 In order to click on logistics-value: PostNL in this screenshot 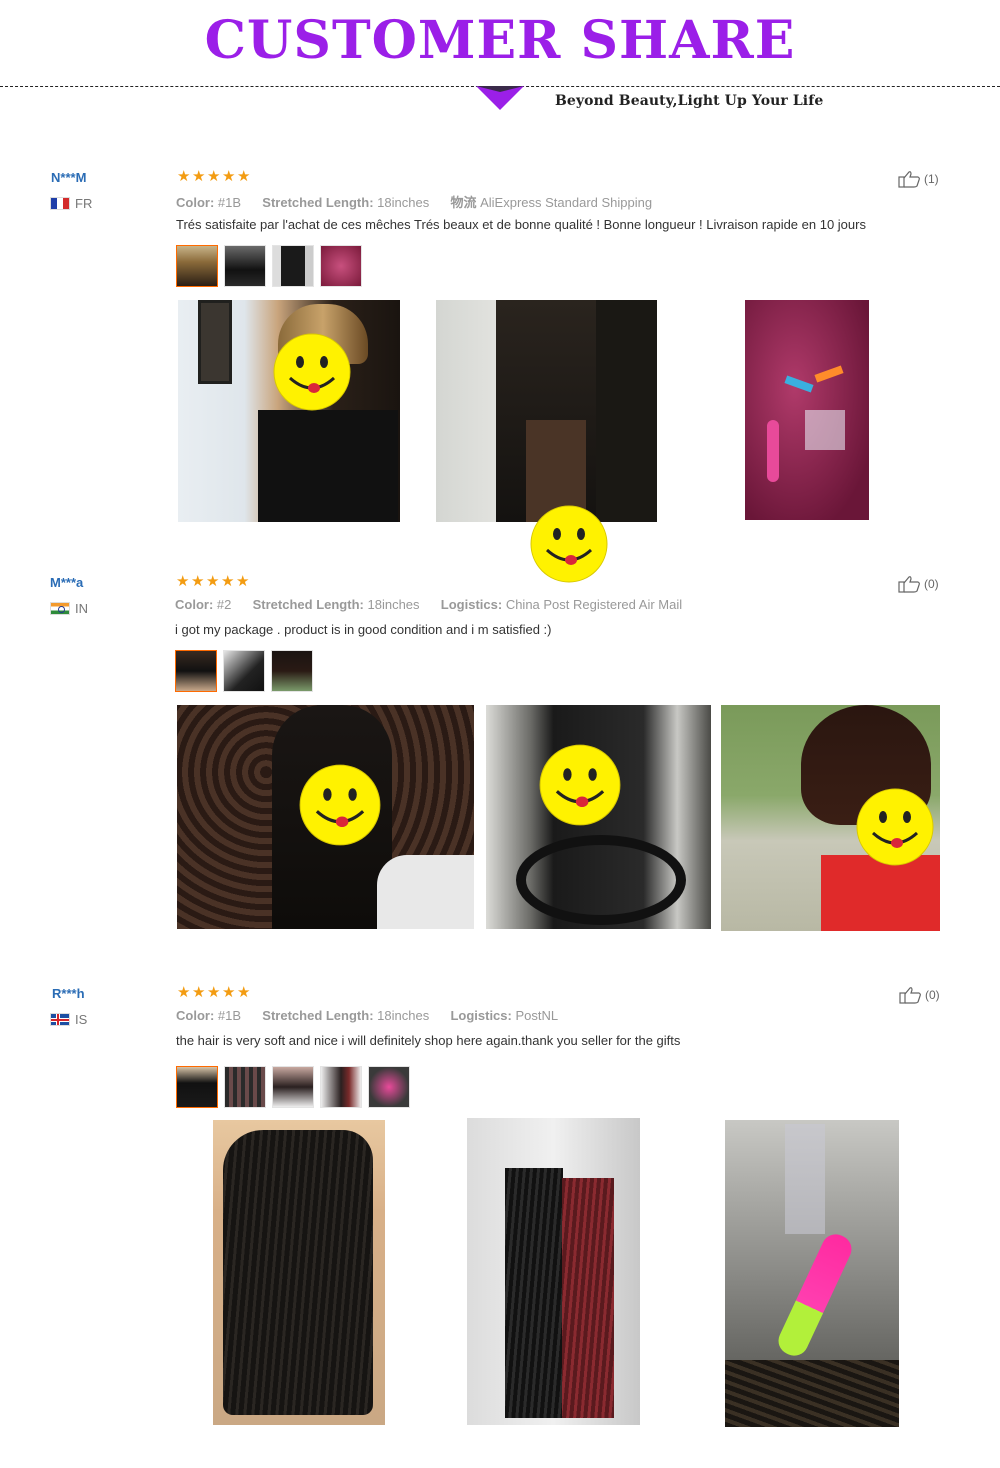, I will do `click(537, 1015)`.